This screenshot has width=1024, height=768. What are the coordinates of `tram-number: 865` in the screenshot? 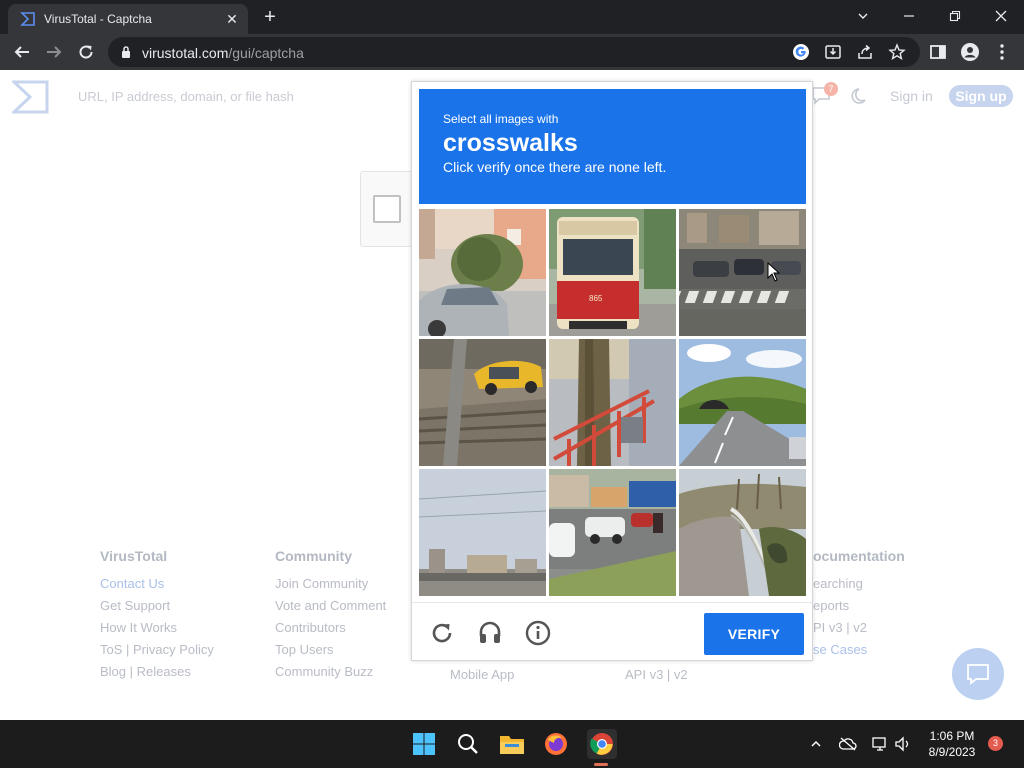 It's located at (596, 298).